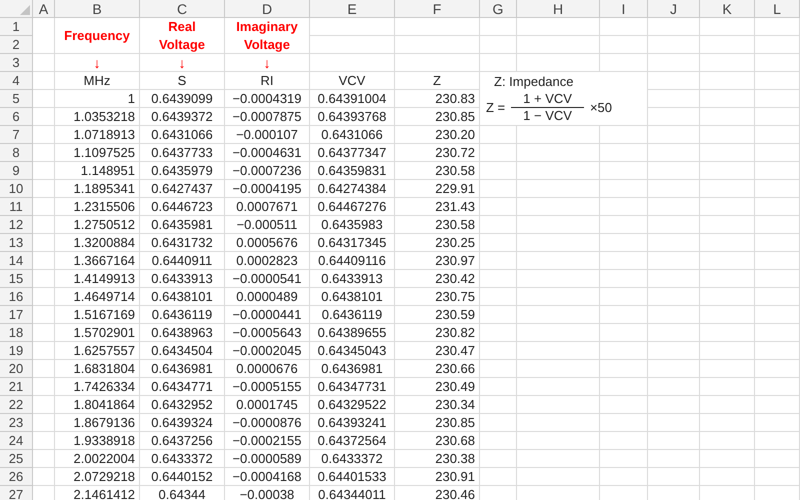  Describe the element at coordinates (97, 36) in the screenshot. I see `merged-cell: Frequency` at that location.